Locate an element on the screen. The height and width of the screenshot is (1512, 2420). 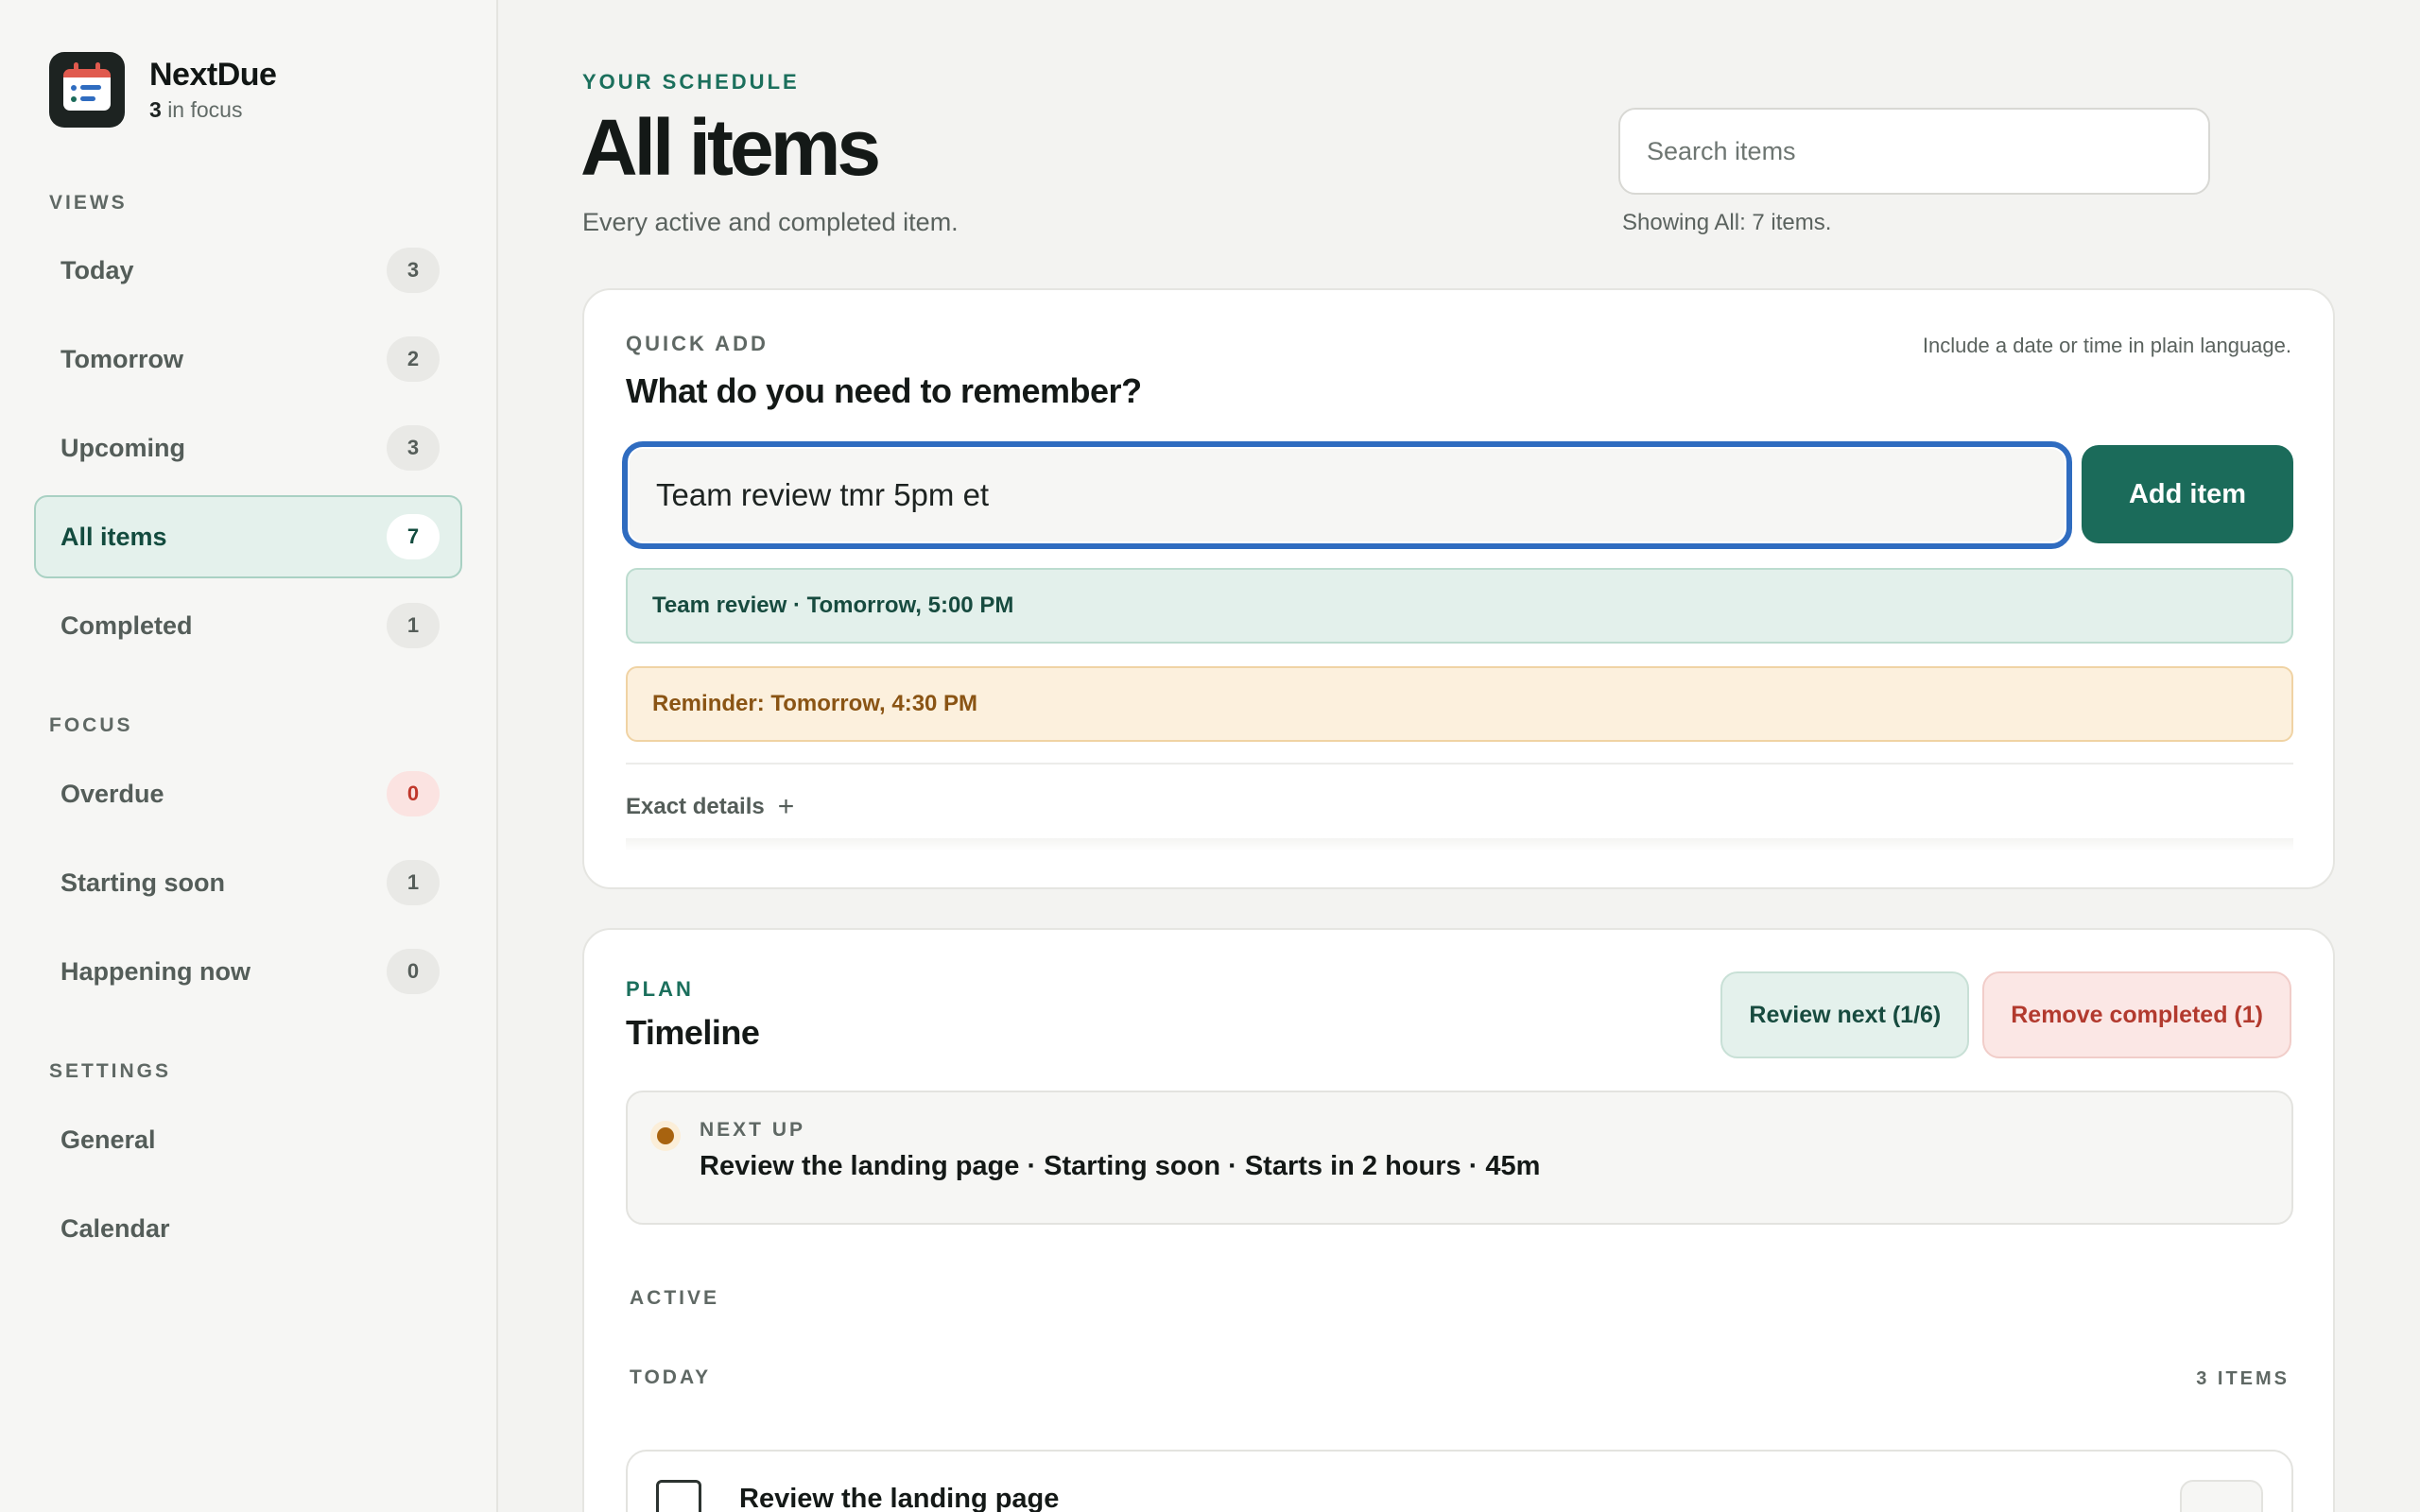
sidebar-item-label: Happening now is located at coordinates (155, 971).